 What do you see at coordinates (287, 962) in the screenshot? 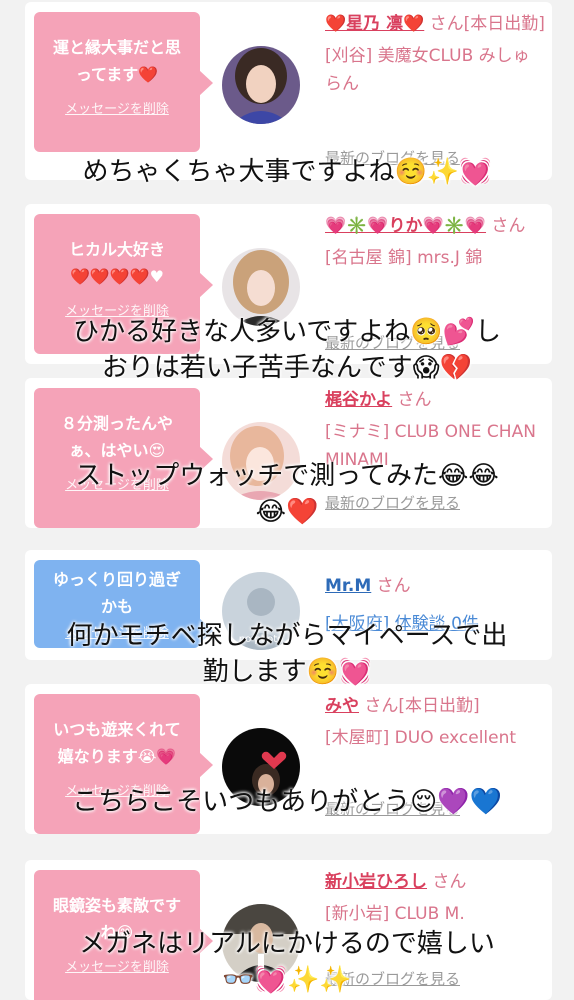
I see `overlay-caption: メガネはリアルにかけるので嬉しい 👓💓✨✨` at bounding box center [287, 962].